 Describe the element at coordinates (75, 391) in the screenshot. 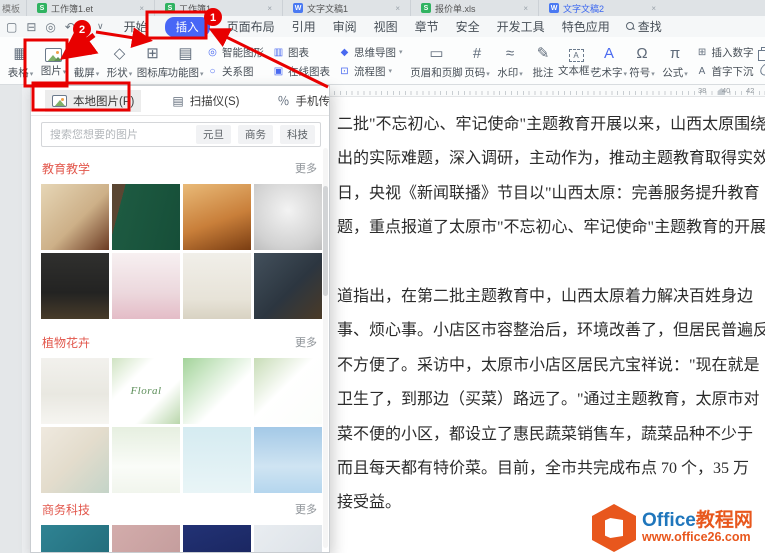

I see `thumbnail-eucalyptus-vase` at that location.